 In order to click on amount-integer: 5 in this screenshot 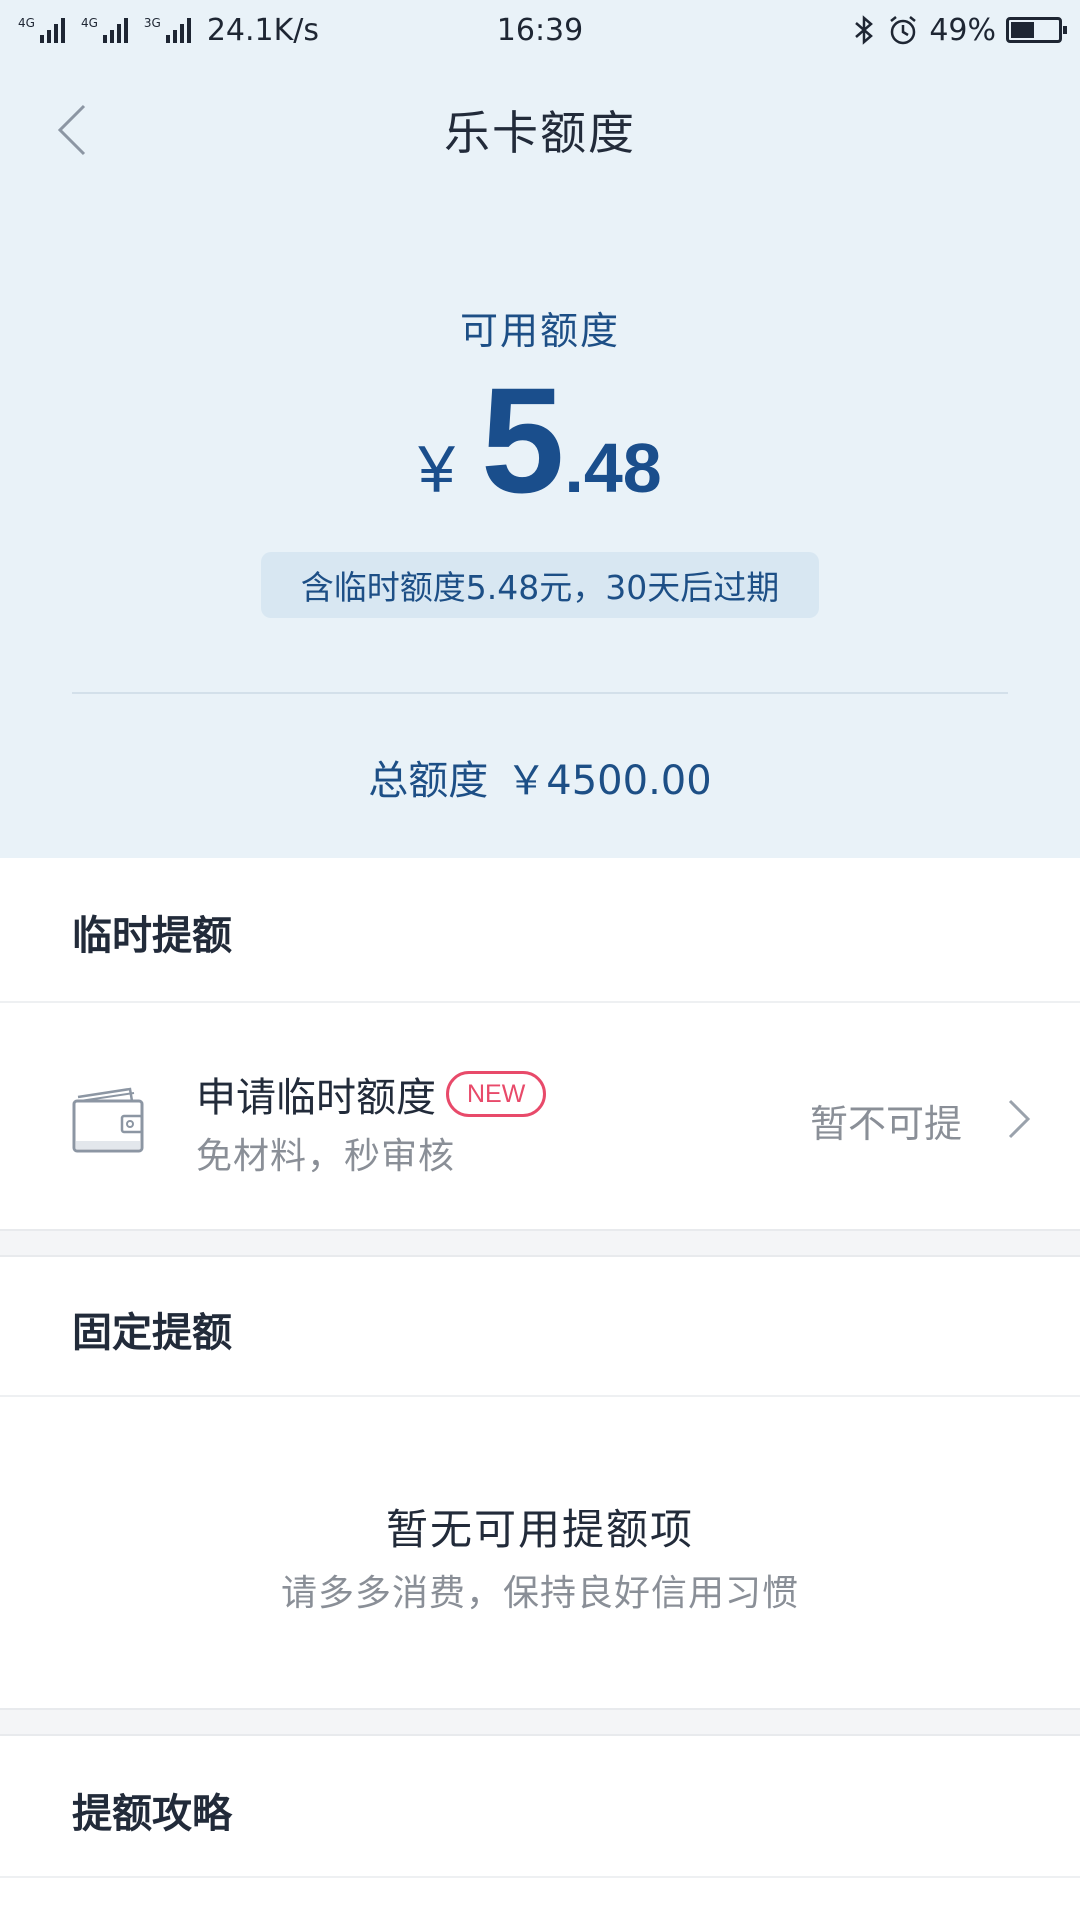, I will do `click(522, 440)`.